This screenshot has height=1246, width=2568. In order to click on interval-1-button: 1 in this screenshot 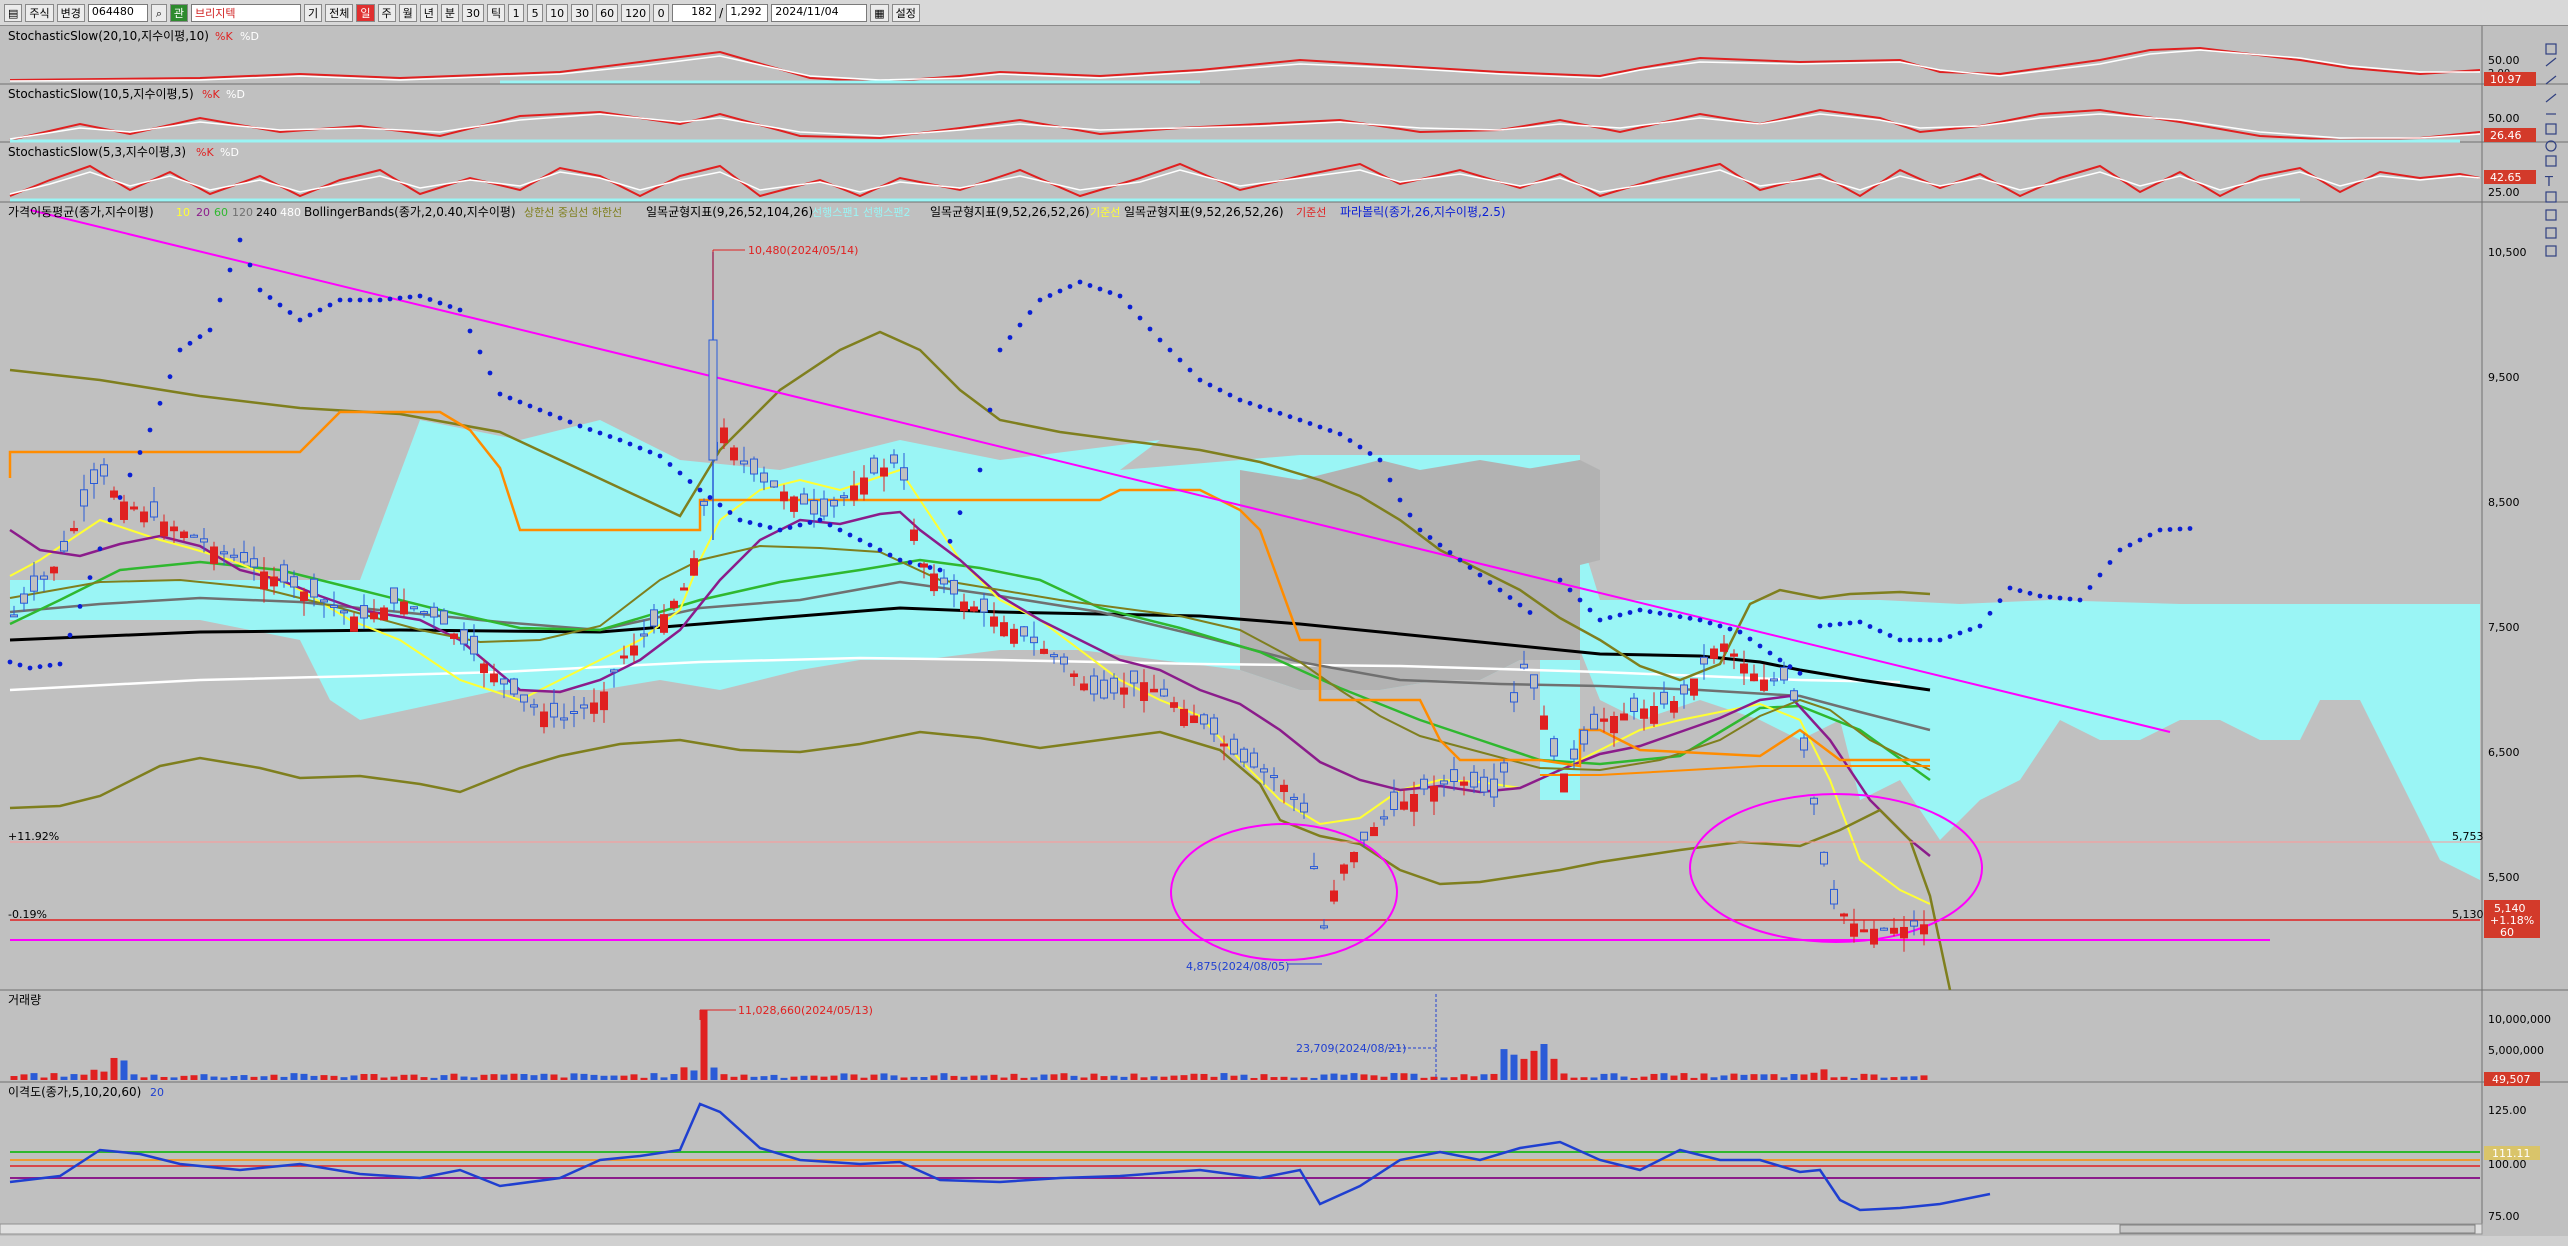, I will do `click(516, 12)`.